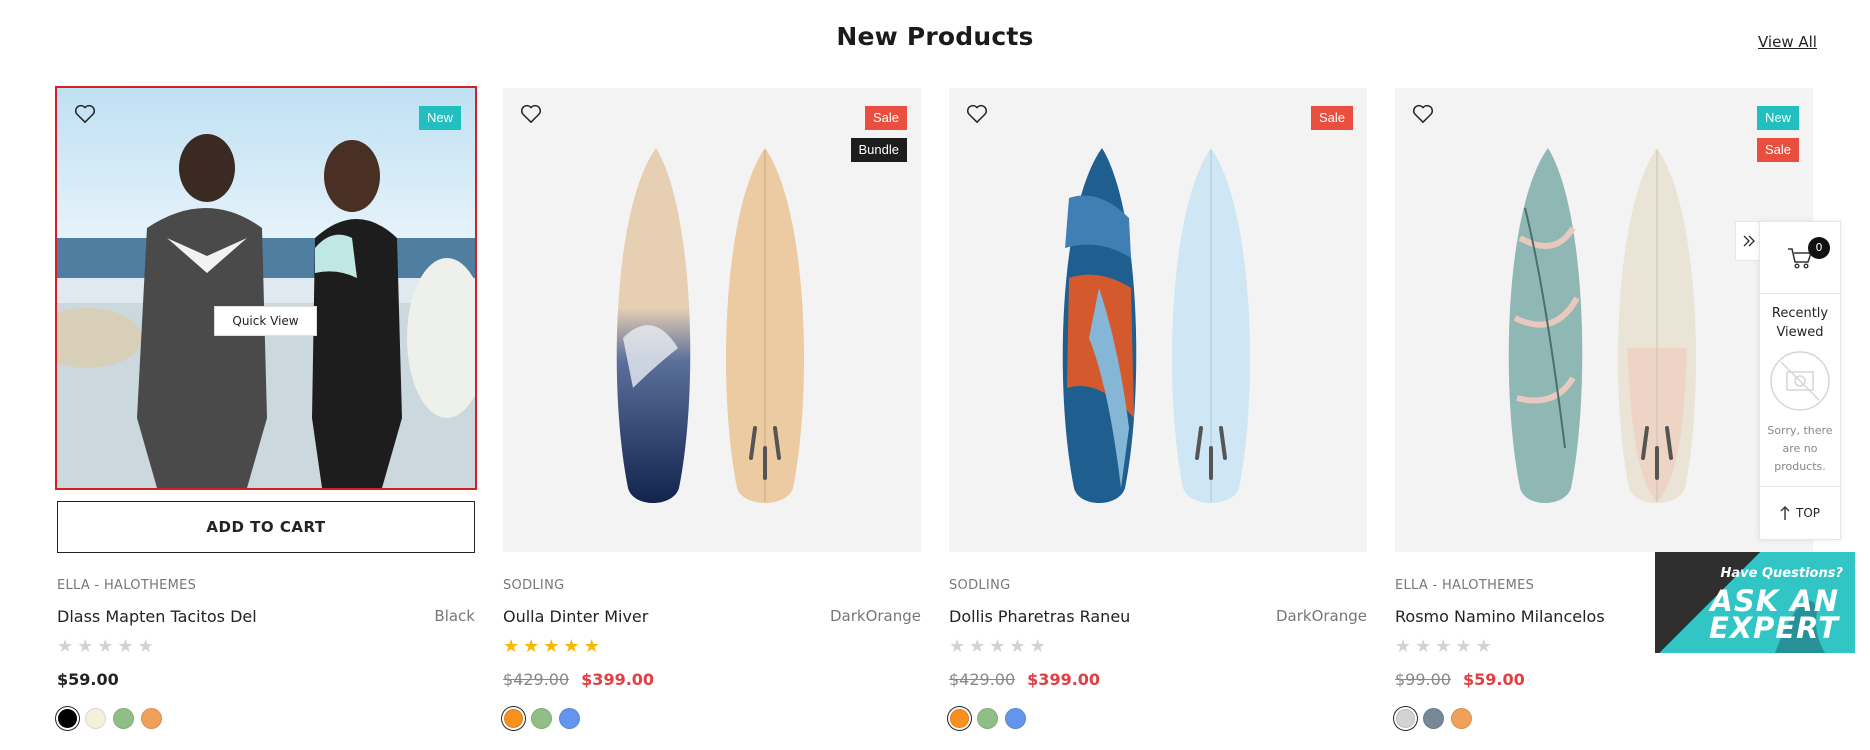  I want to click on back-to-top-label: TOP, so click(1807, 513).